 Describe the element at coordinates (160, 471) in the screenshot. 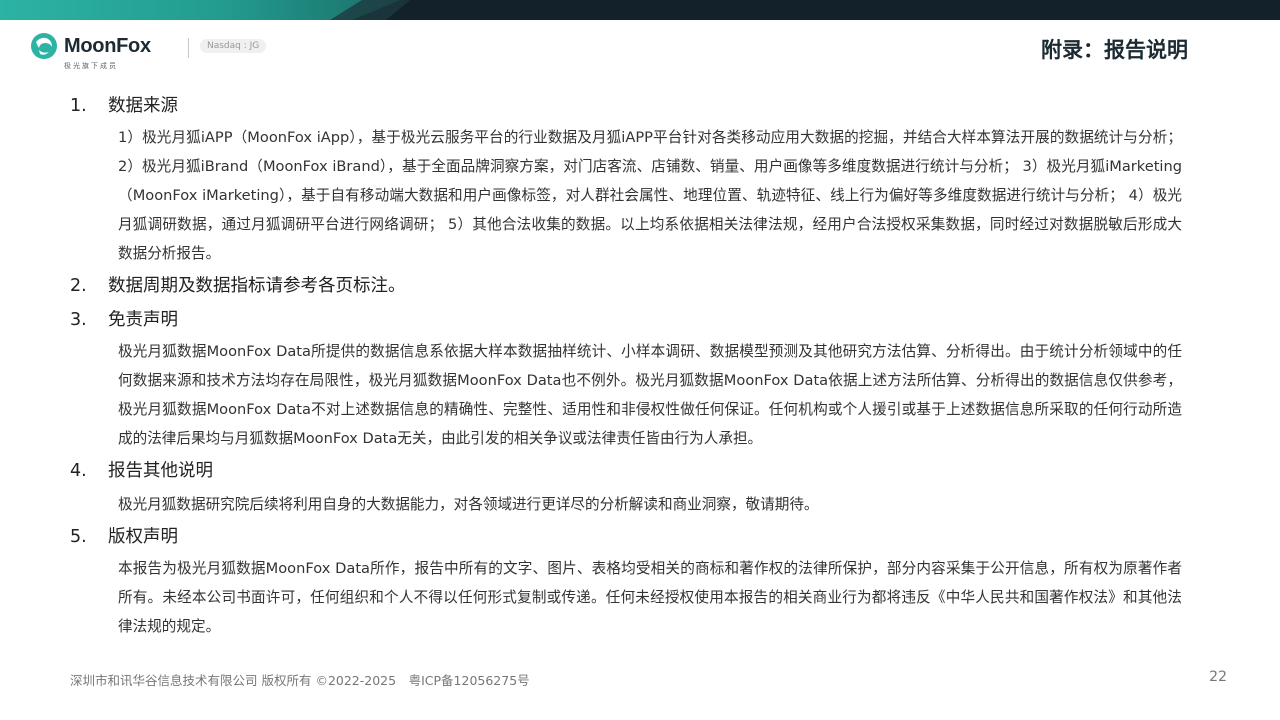

I see `section-title: 报告其他说明` at that location.